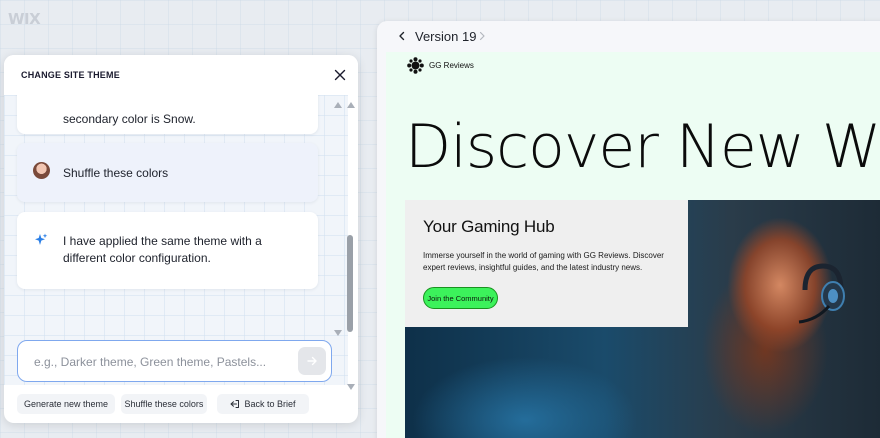 This screenshot has width=880, height=438. Describe the element at coordinates (70, 75) in the screenshot. I see `panel-title: CHANGE SITE THEME` at that location.